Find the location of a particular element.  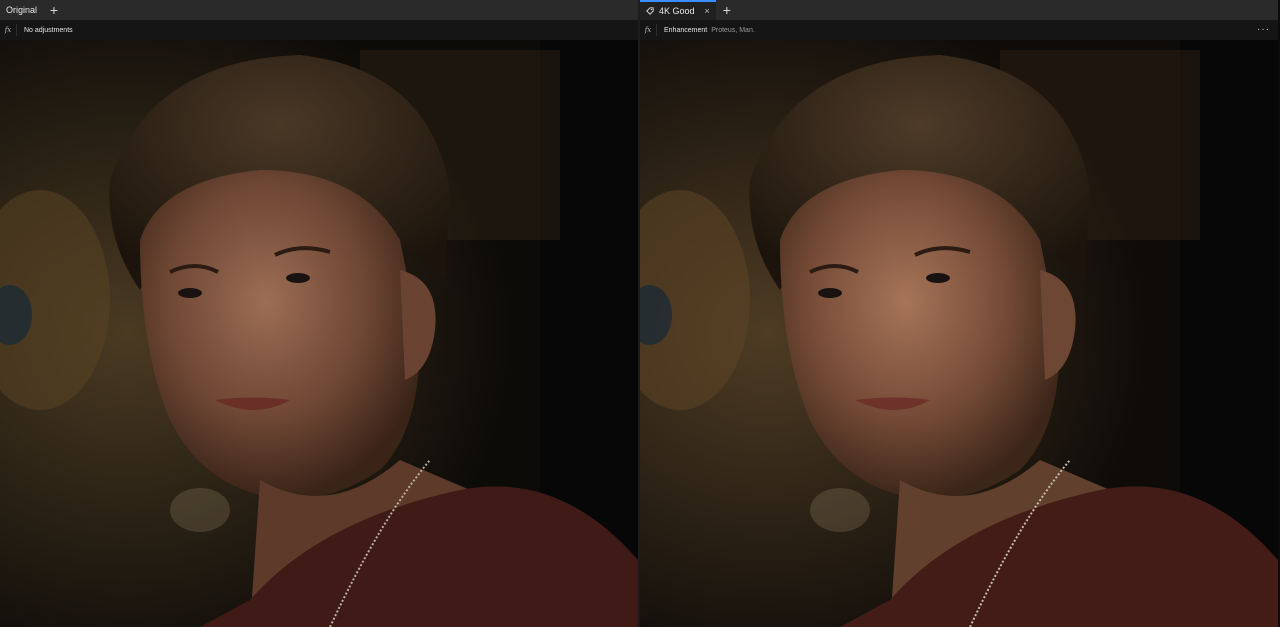

tab-label: 4K Good is located at coordinates (677, 11).